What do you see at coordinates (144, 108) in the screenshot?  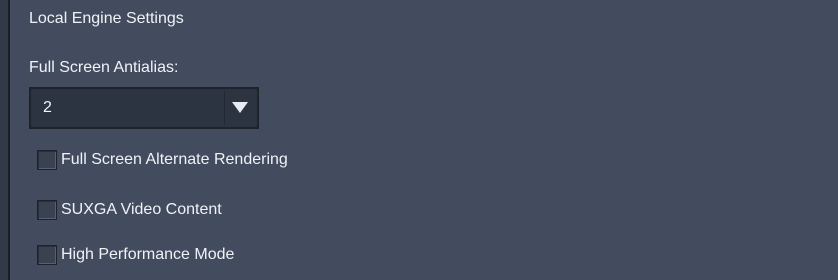 I see `antialias-dropdown: 2` at bounding box center [144, 108].